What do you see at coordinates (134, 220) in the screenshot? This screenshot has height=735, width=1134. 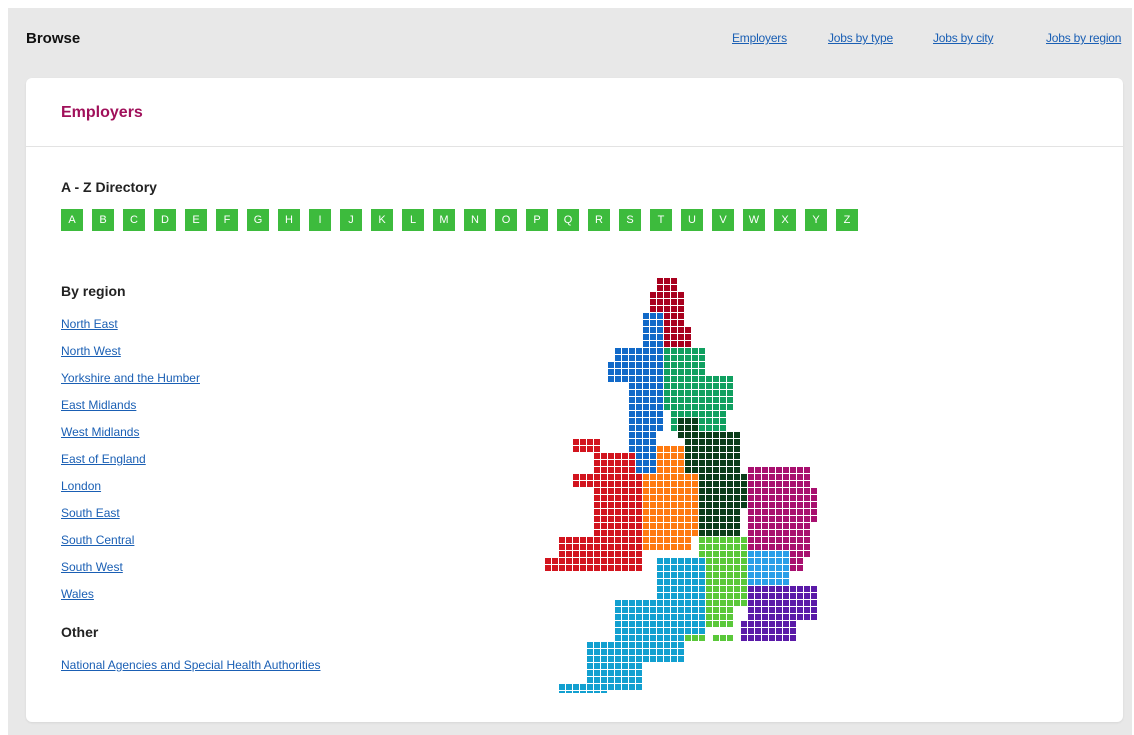 I see `az-letter-c: C` at bounding box center [134, 220].